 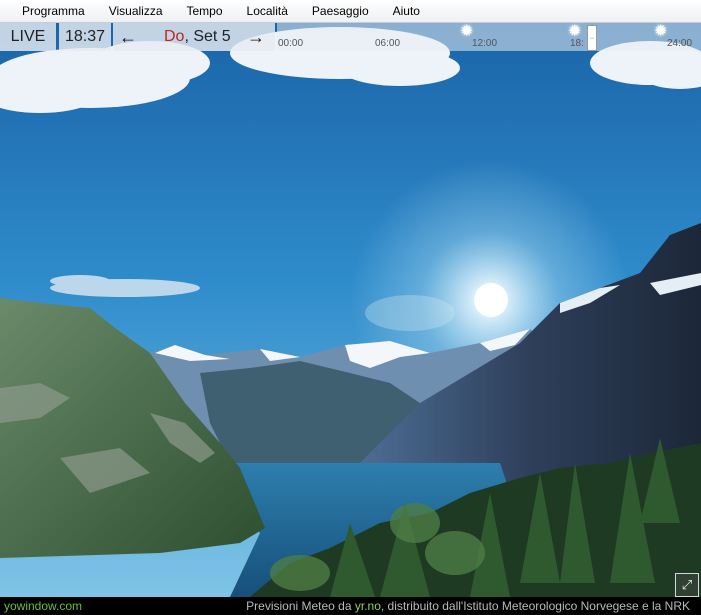 What do you see at coordinates (256, 37) in the screenshot?
I see `arrow-right-icon: →` at bounding box center [256, 37].